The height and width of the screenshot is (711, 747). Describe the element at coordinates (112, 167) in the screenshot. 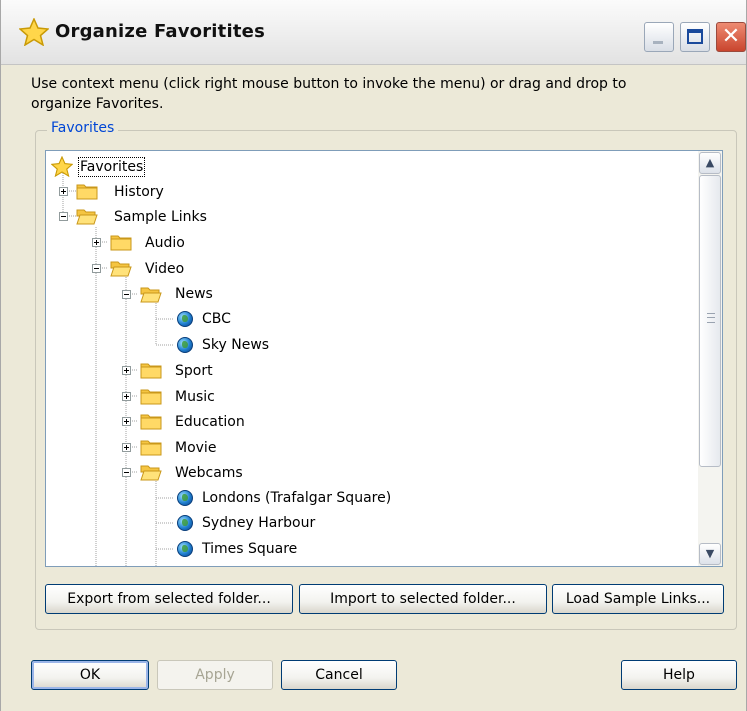

I see `tree-item-favorites: Favorites` at that location.